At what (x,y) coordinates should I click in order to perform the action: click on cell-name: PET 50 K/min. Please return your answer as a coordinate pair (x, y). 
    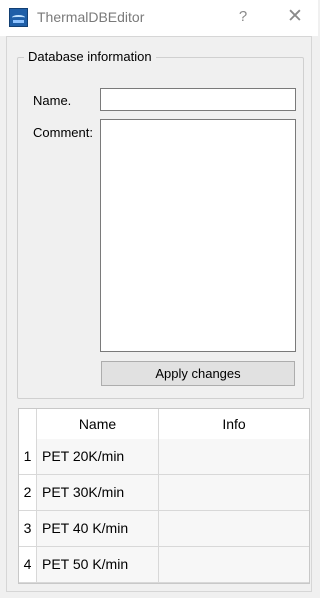
    Looking at the image, I should click on (98, 564).